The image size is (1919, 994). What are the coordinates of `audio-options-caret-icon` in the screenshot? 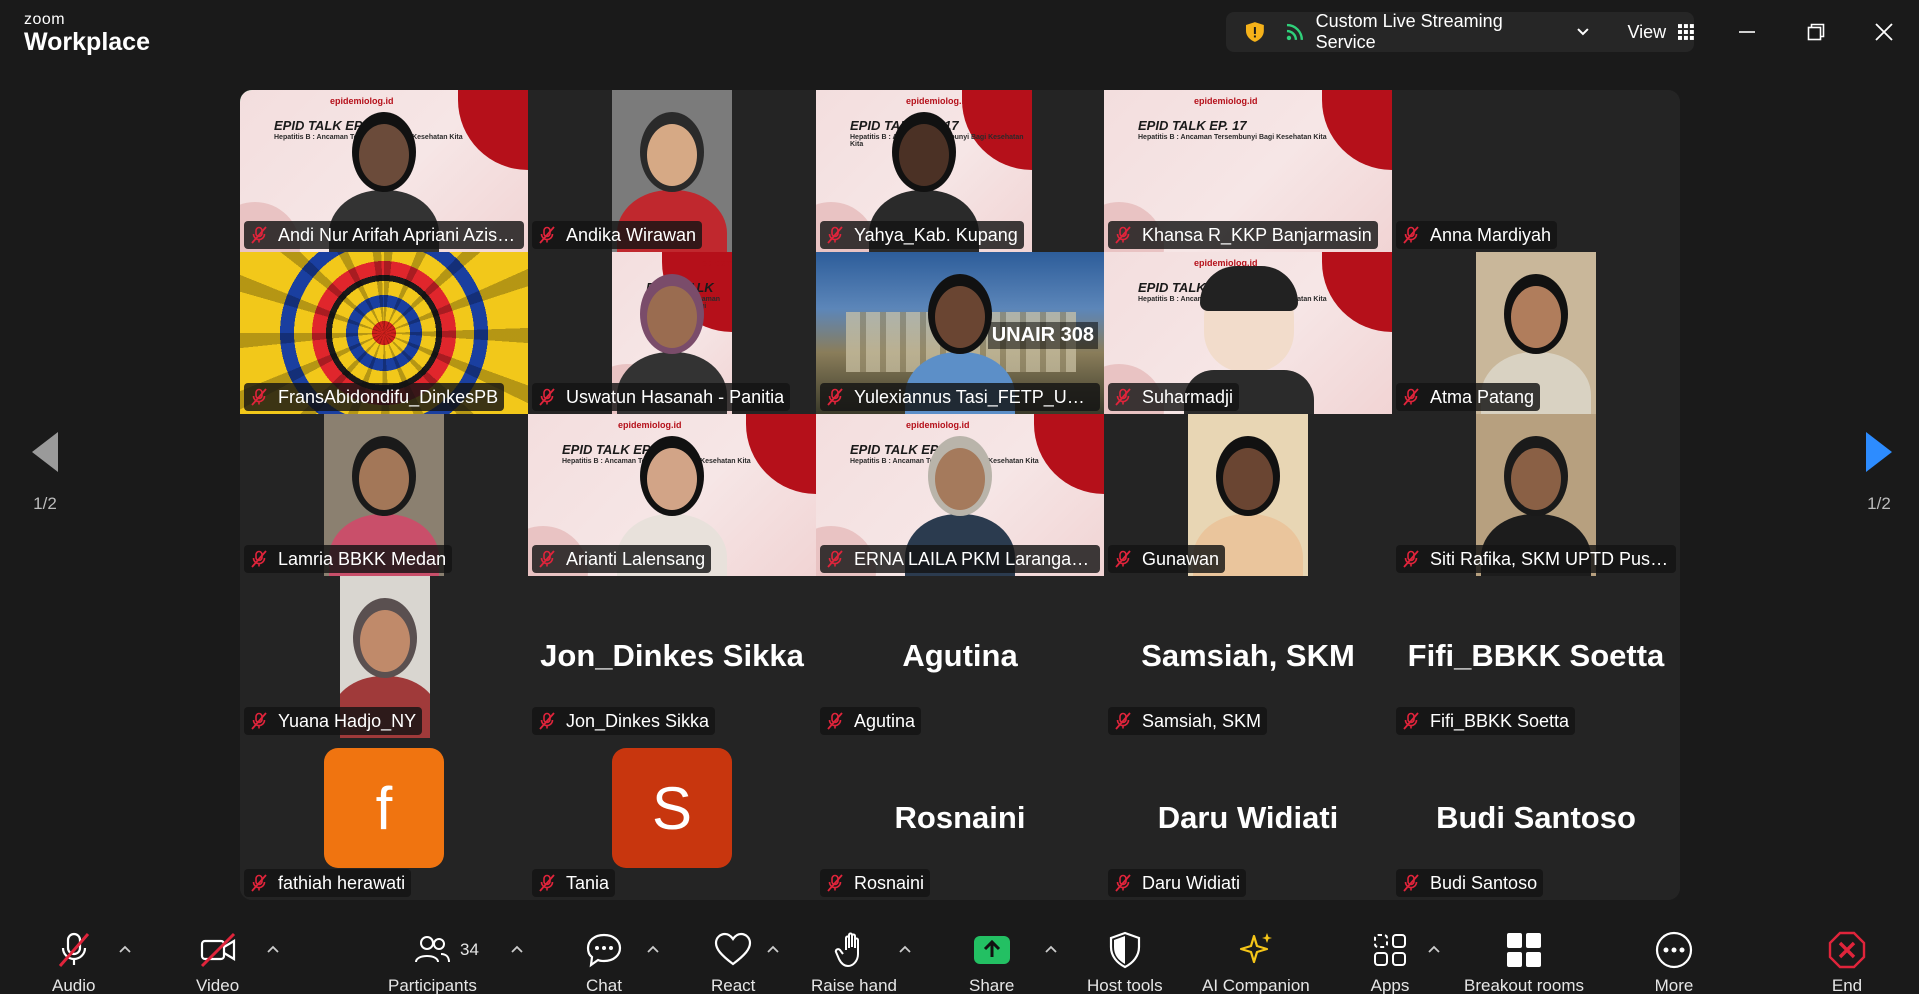 It's located at (125, 949).